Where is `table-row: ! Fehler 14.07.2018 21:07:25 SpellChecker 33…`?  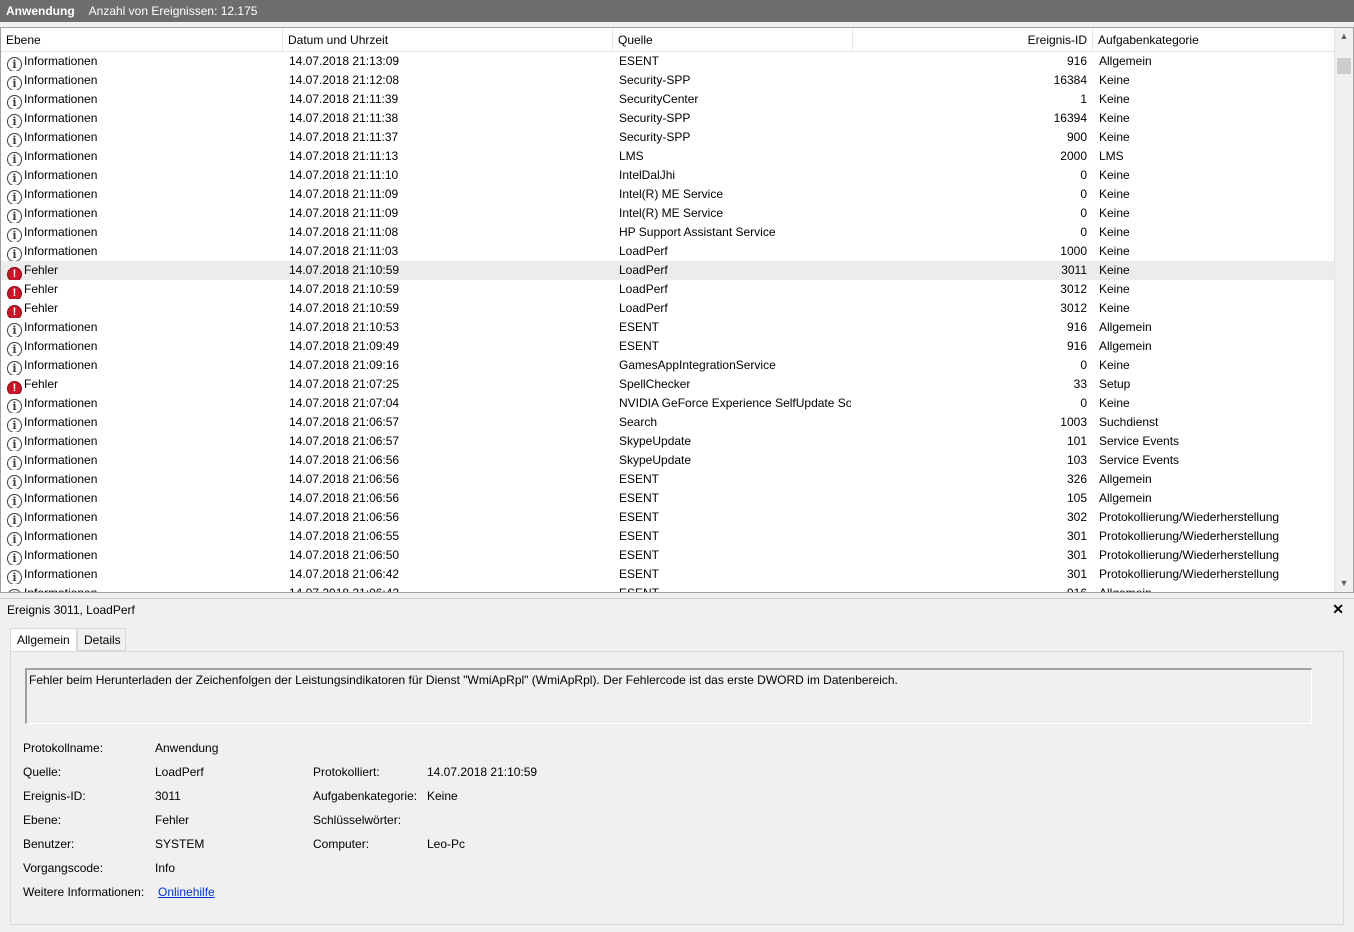
table-row: ! Fehler 14.07.2018 21:07:25 SpellChecker 33… is located at coordinates (668, 384).